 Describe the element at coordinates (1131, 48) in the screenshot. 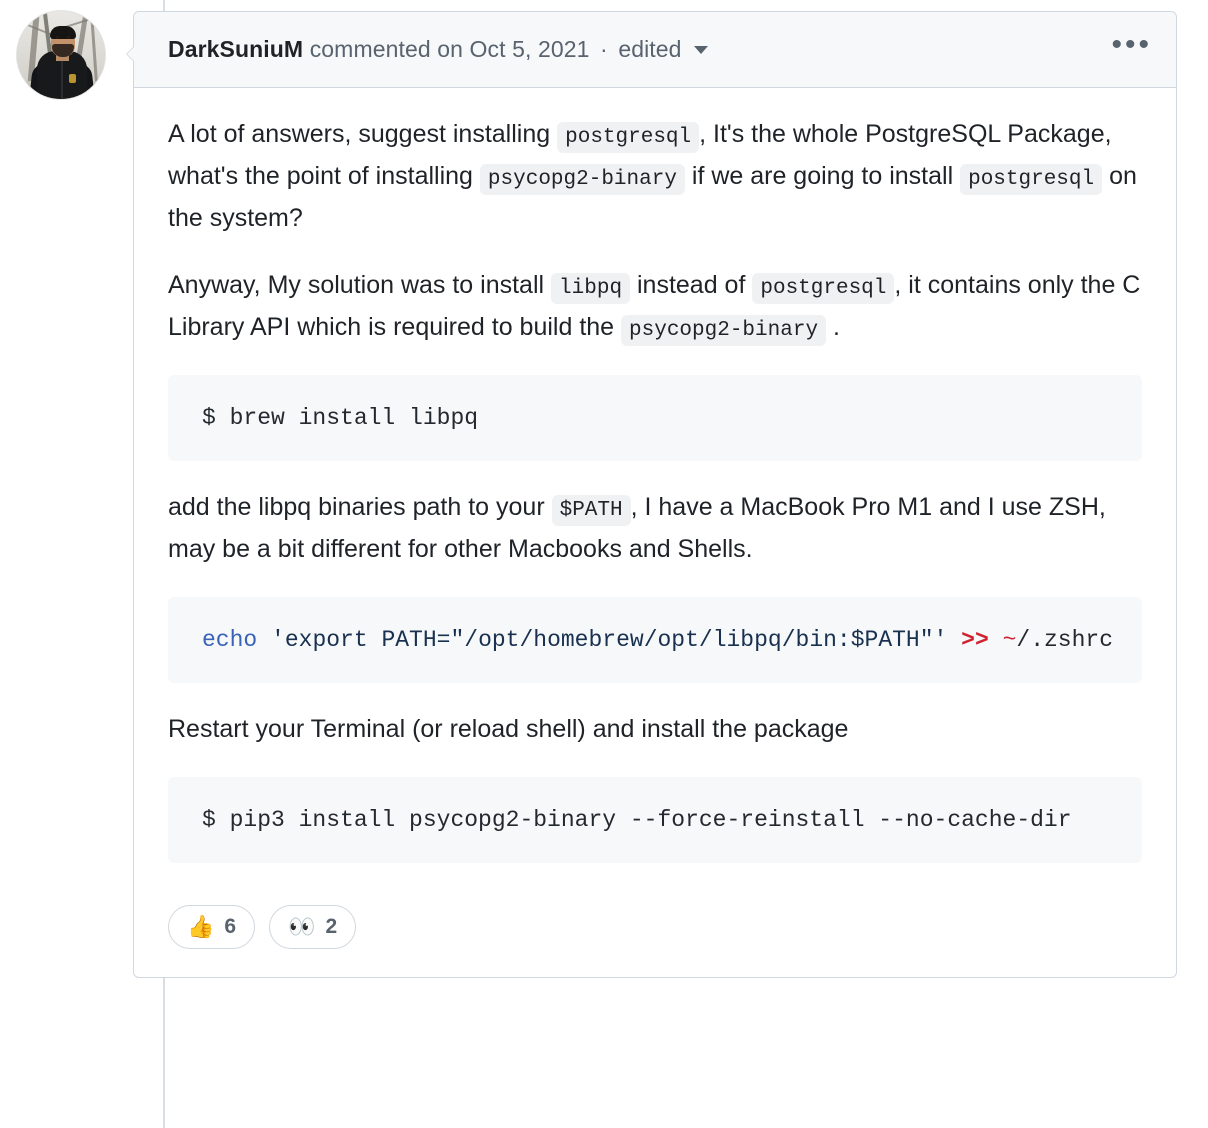

I see `kebab-menu-icon: •••` at that location.